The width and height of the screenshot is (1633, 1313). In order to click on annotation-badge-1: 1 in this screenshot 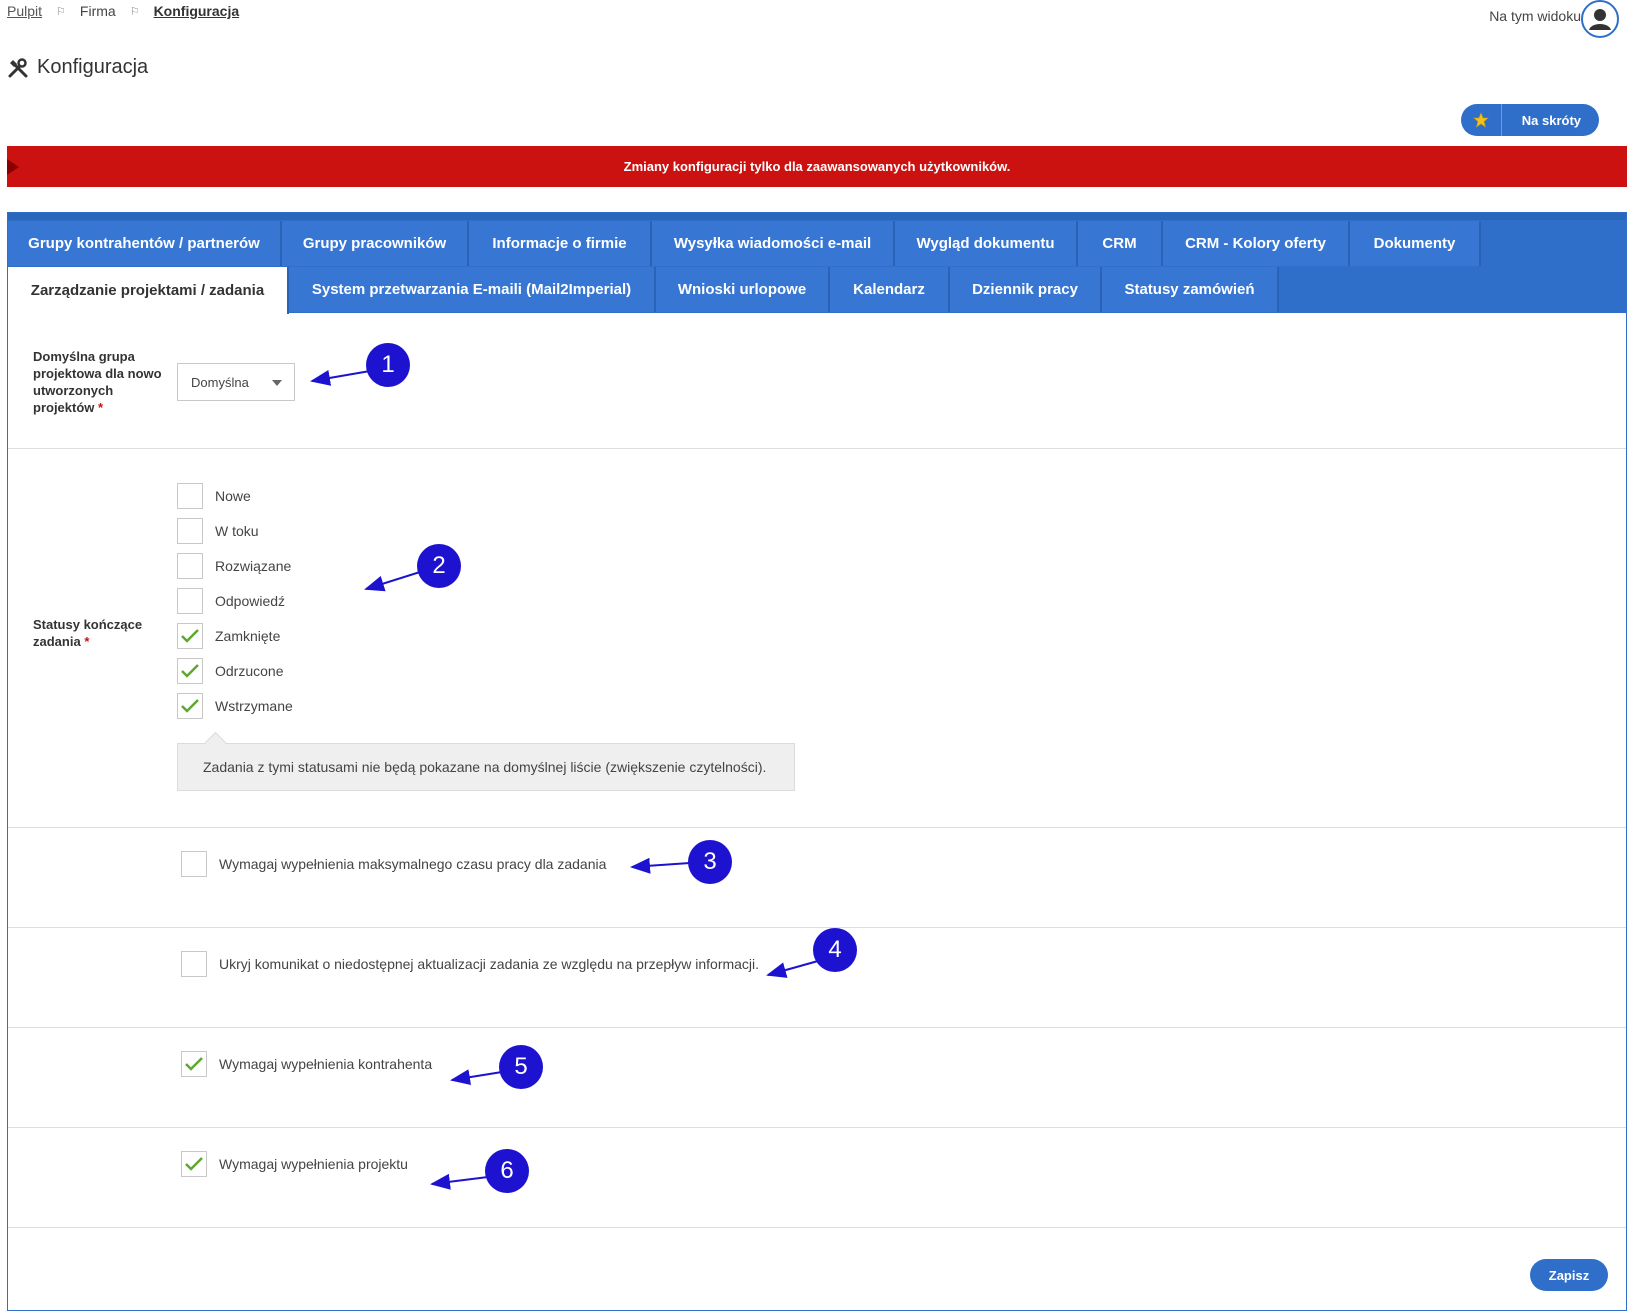, I will do `click(388, 365)`.